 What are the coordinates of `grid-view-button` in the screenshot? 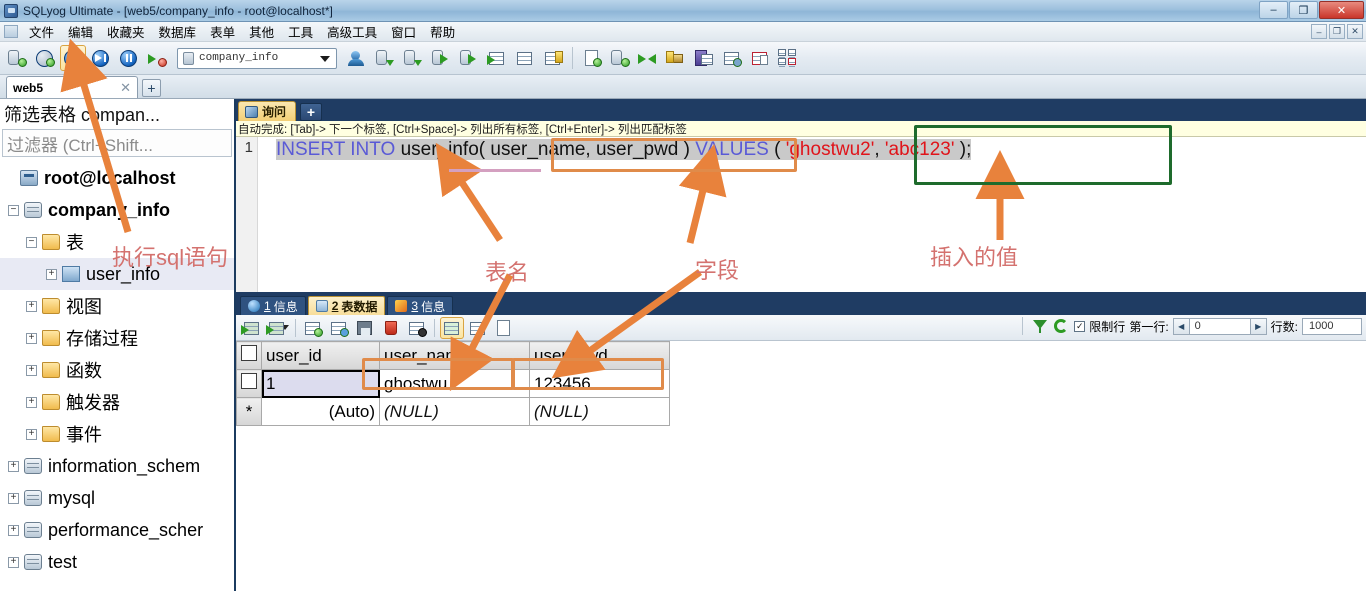 It's located at (452, 327).